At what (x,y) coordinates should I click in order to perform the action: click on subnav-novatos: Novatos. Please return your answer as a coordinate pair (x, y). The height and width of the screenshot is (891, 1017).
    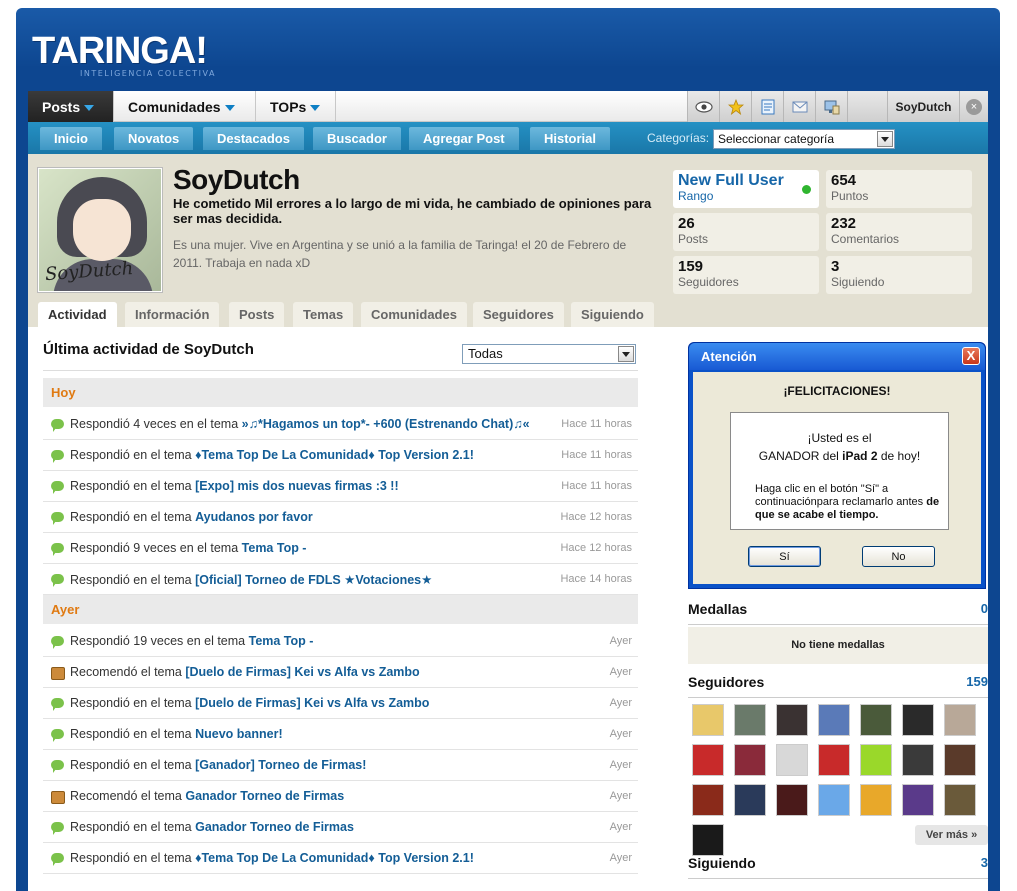
    Looking at the image, I should click on (154, 138).